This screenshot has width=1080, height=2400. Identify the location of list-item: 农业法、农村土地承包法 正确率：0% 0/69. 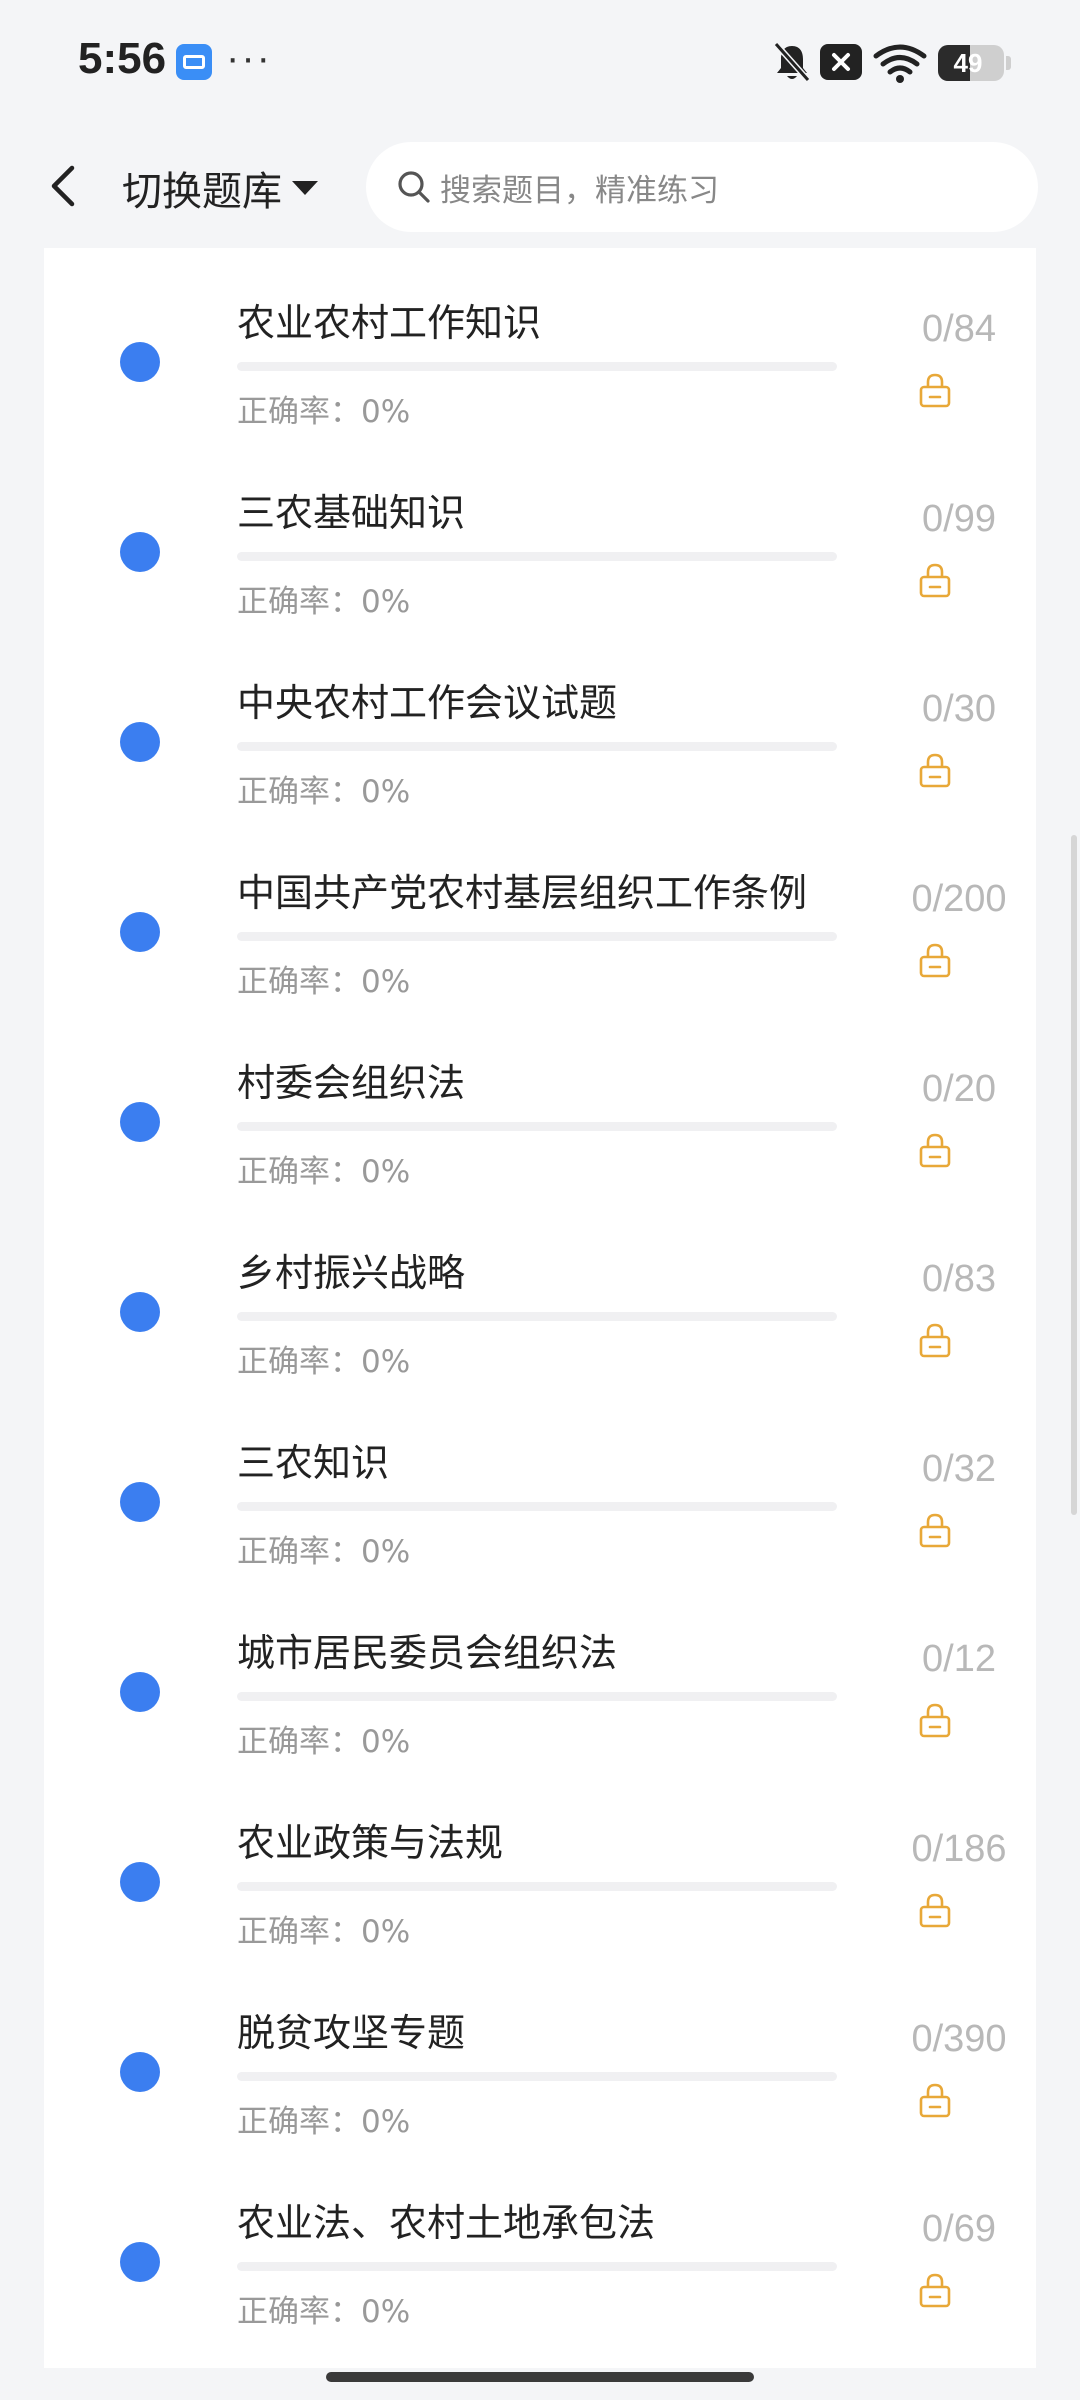
(540, 2243).